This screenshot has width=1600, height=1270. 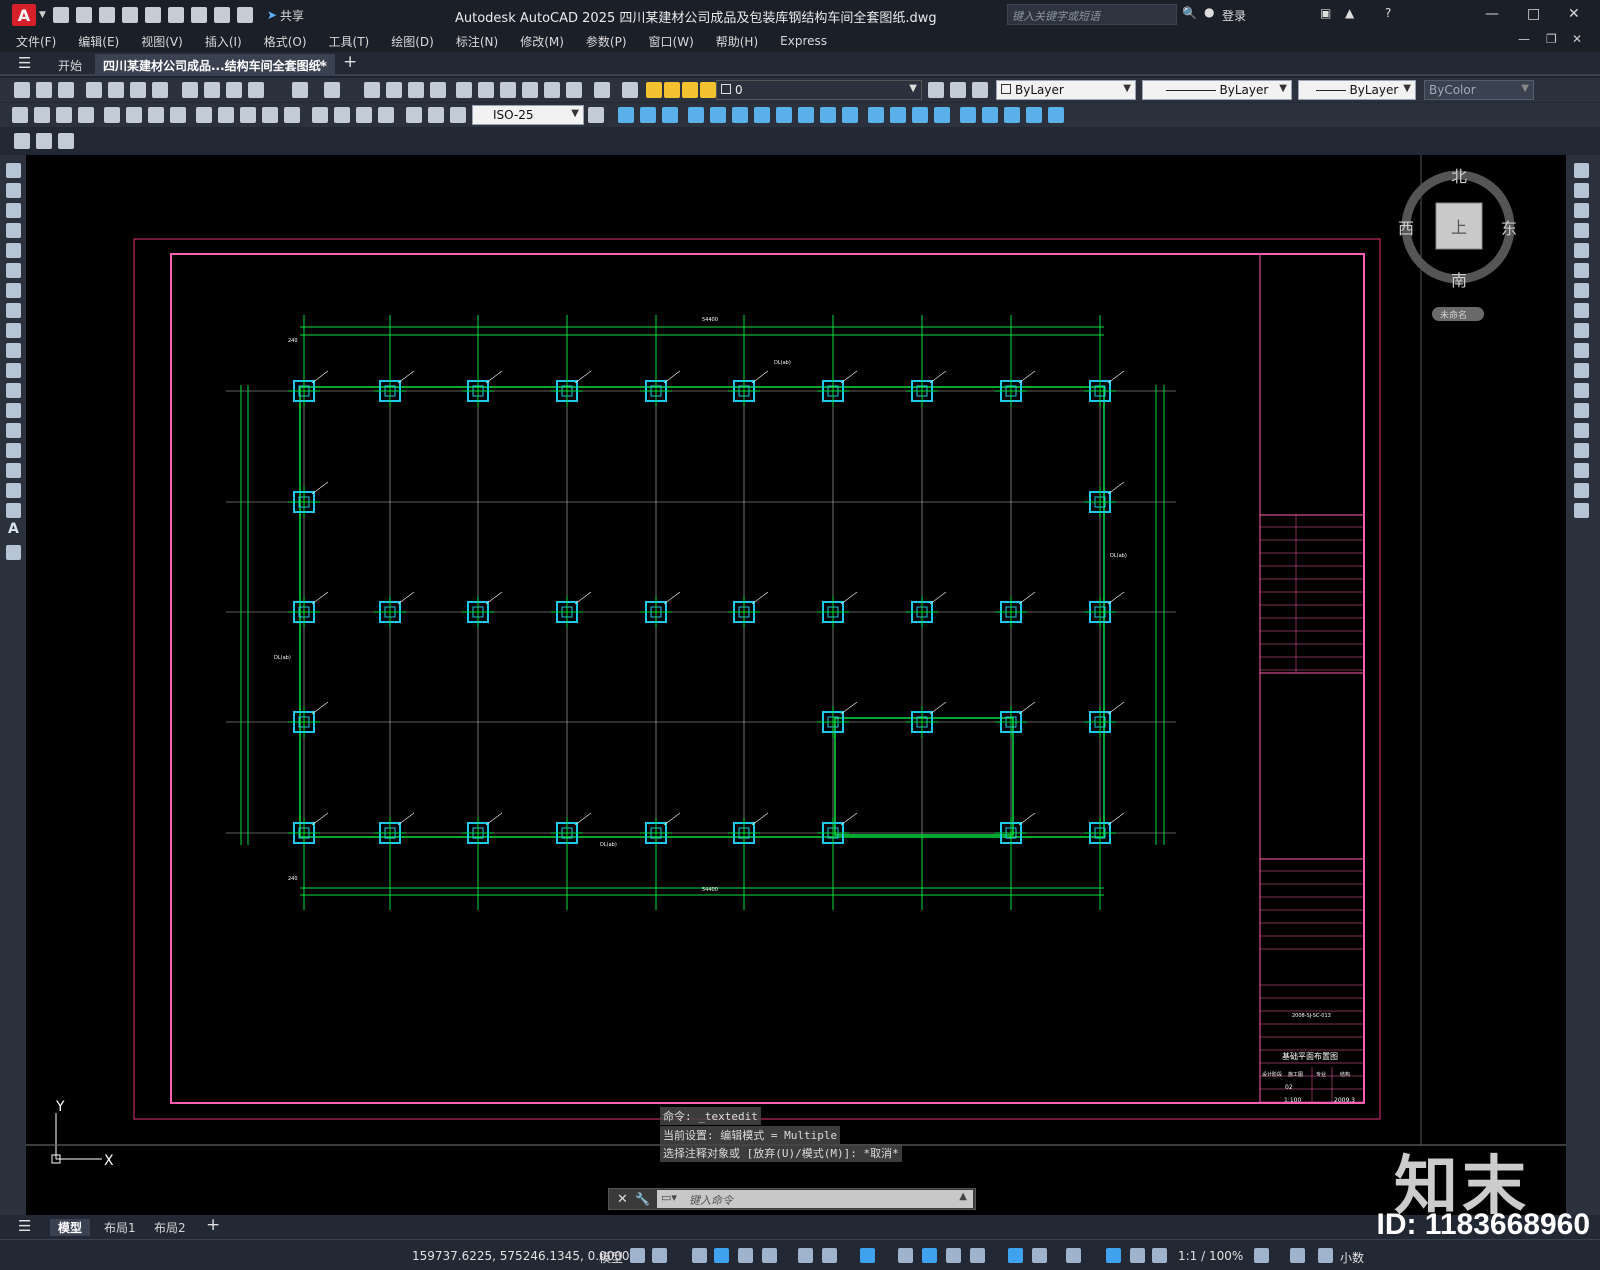 What do you see at coordinates (212, 90) in the screenshot?
I see `copy-icon` at bounding box center [212, 90].